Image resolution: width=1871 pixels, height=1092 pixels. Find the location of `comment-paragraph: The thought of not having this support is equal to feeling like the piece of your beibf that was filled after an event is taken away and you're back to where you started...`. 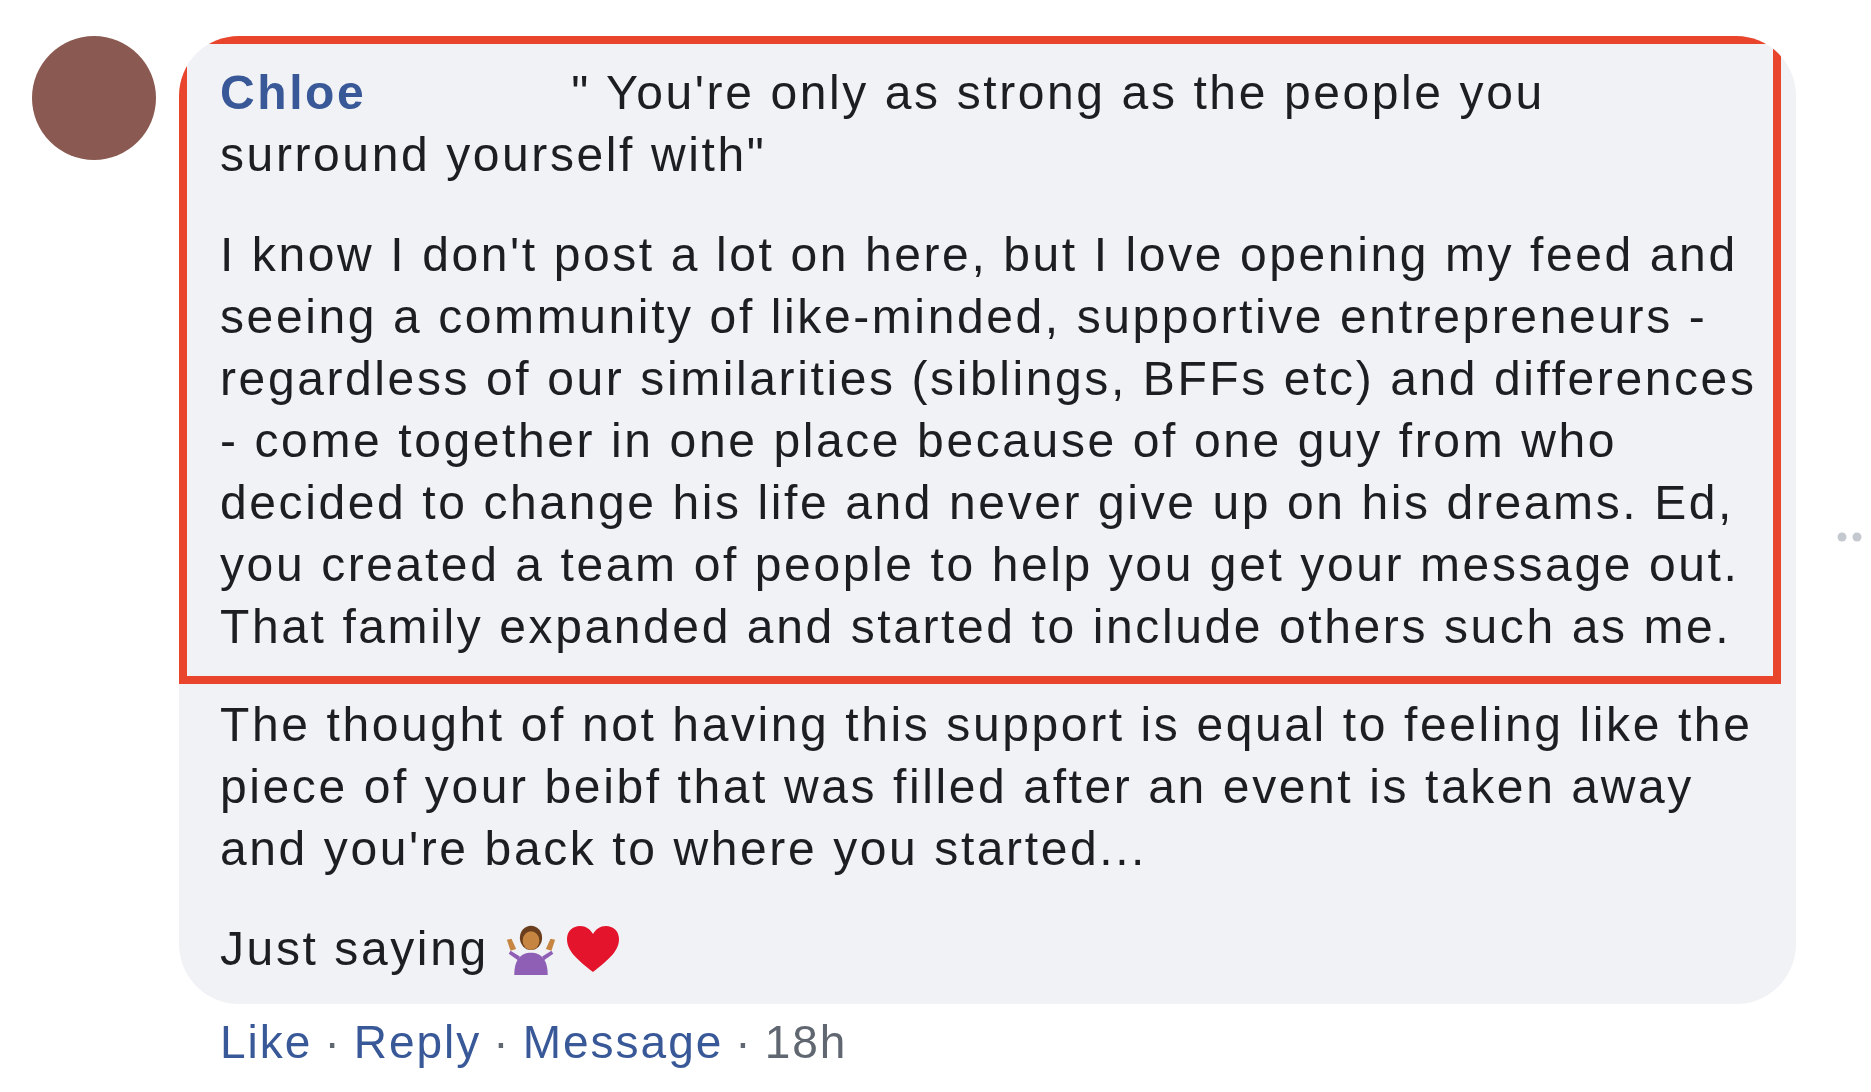

comment-paragraph: The thought of not having this support is equal to feeling like the piece of your beibf that was filled after an event is taken away and you're back to where you started... is located at coordinates (987, 787).